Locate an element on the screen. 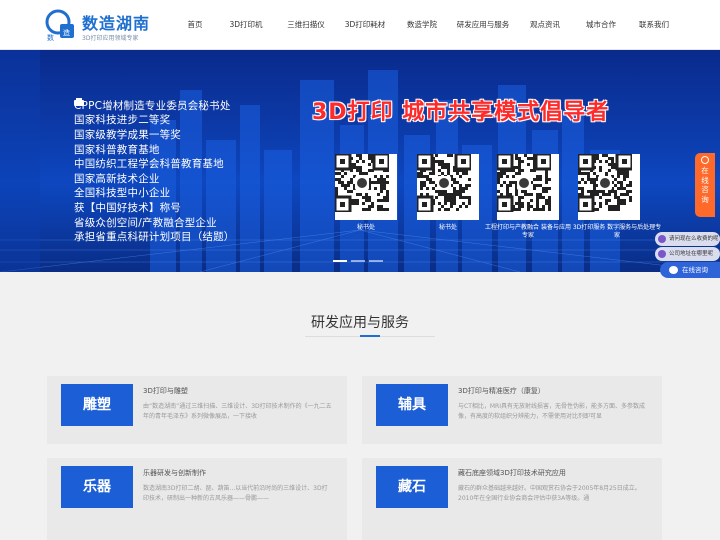 The height and width of the screenshot is (540, 720). honor-text: 承担省重点科研计划项目（结题） is located at coordinates (154, 237).